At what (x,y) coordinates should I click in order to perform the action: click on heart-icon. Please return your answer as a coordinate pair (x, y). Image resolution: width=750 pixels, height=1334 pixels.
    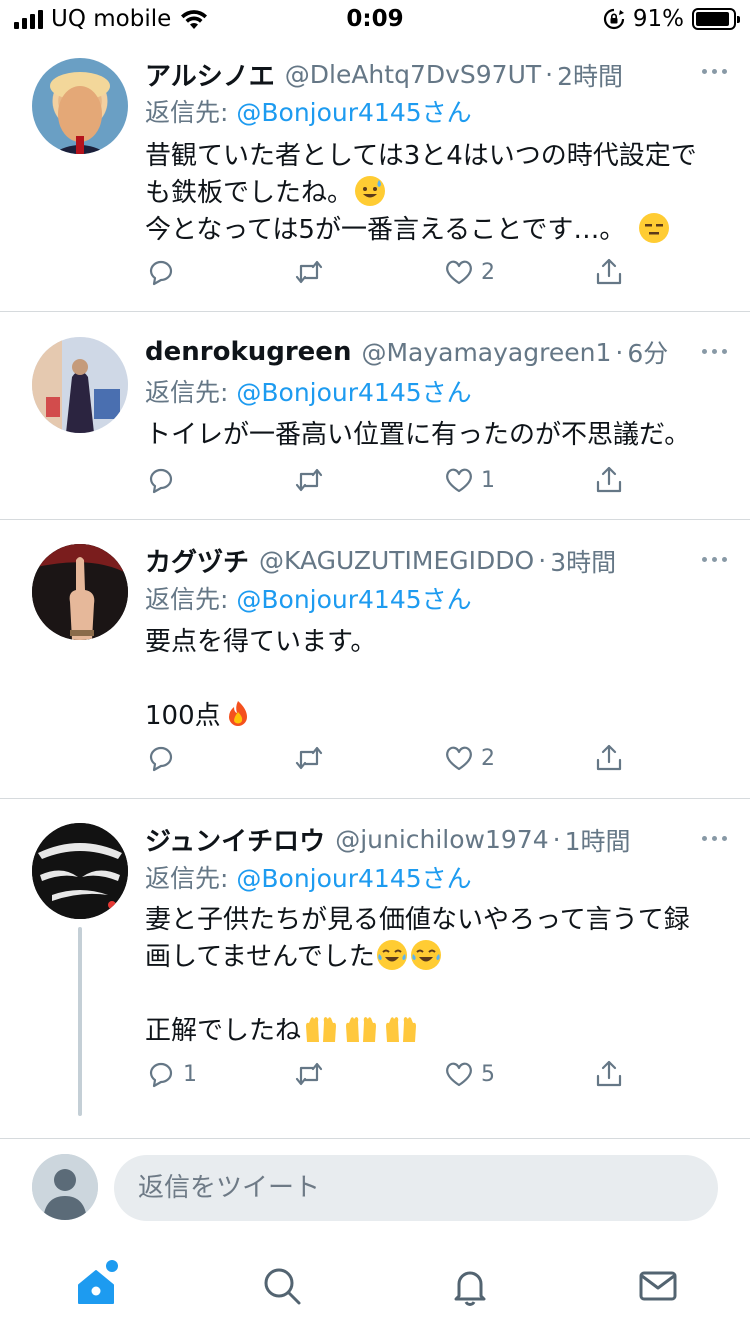
    Looking at the image, I should click on (459, 272).